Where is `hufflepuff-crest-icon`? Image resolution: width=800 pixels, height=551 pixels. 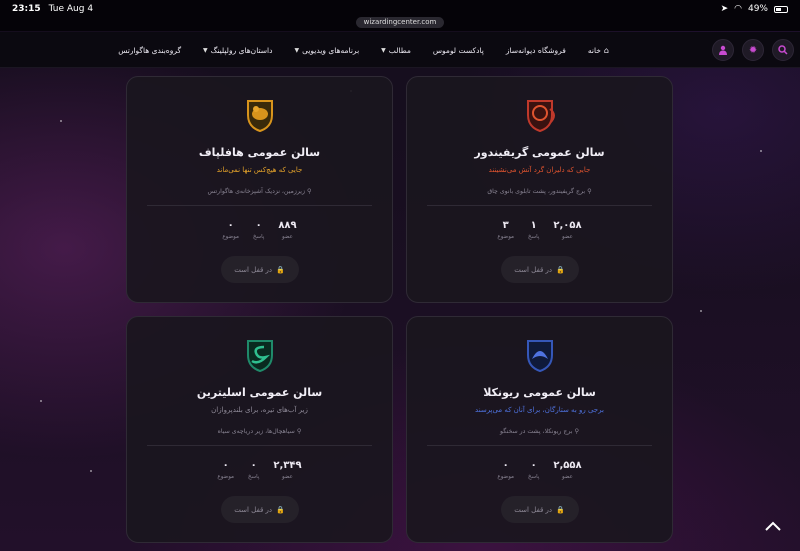 hufflepuff-crest-icon is located at coordinates (260, 115).